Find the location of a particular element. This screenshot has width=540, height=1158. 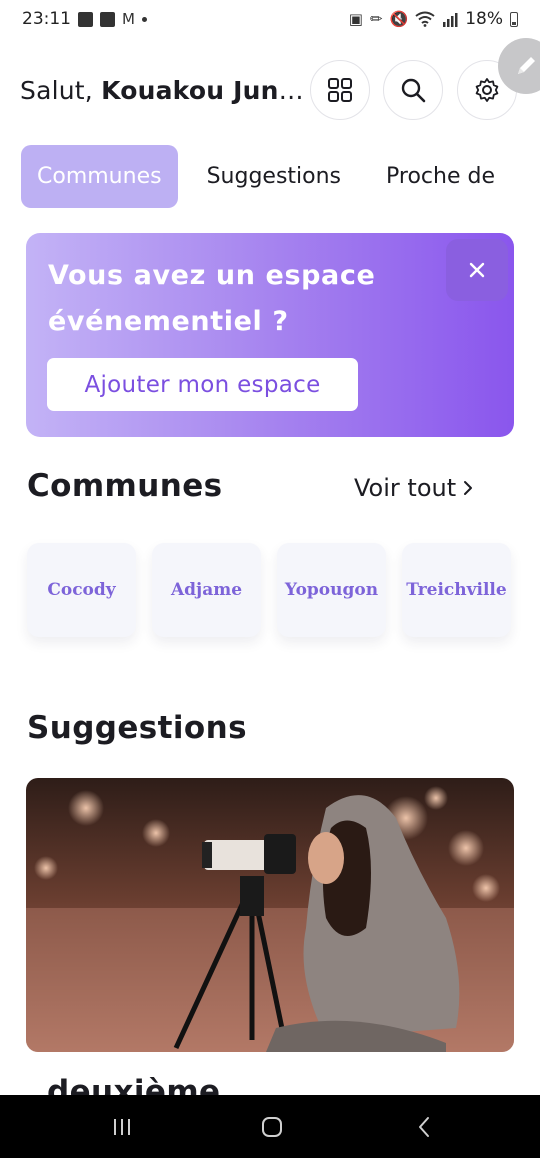

recent-apps-button is located at coordinates (122, 1126).